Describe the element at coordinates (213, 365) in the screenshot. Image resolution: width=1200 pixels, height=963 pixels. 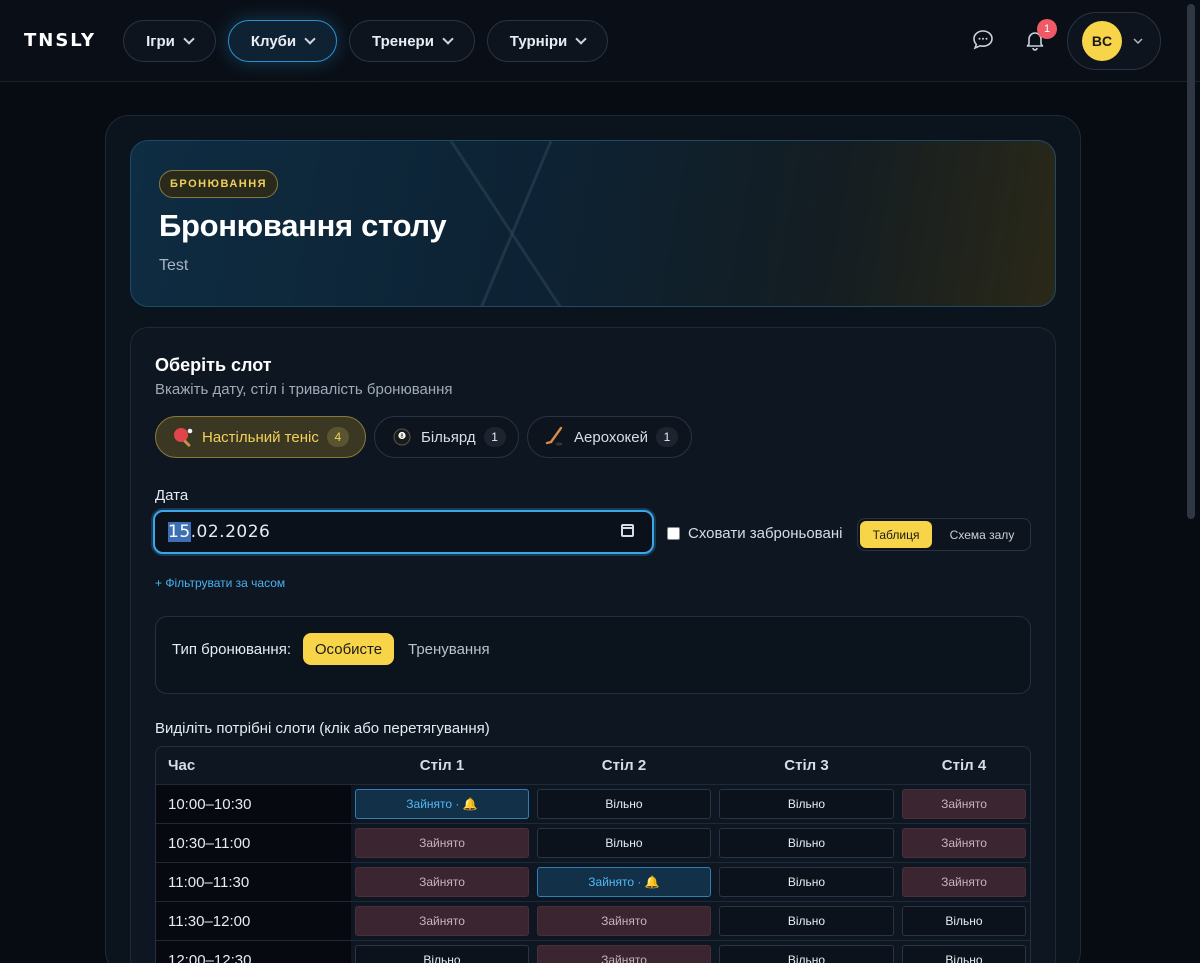
I see `panel-title: Оберіть слот` at that location.